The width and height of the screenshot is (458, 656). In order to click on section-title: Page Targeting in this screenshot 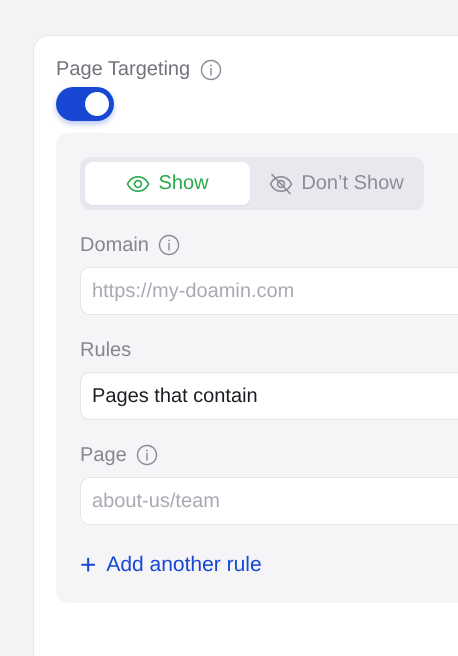, I will do `click(123, 69)`.